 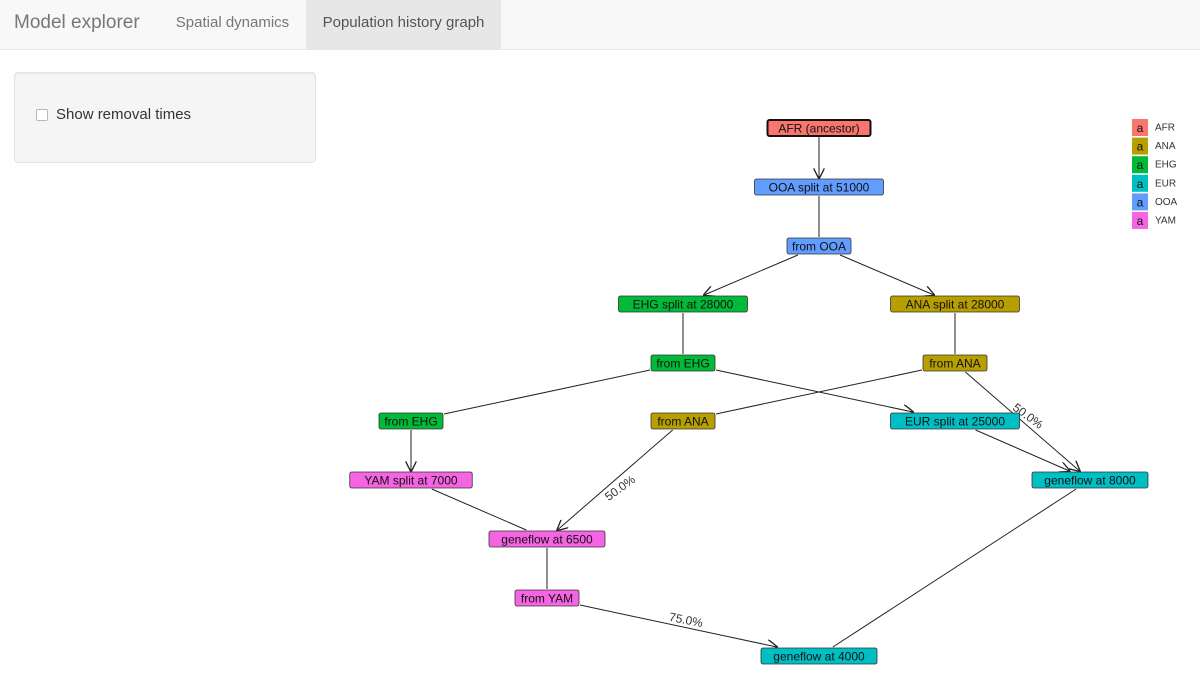 I want to click on graph-node-from-ehg-1: from EHG, so click(x=683, y=363).